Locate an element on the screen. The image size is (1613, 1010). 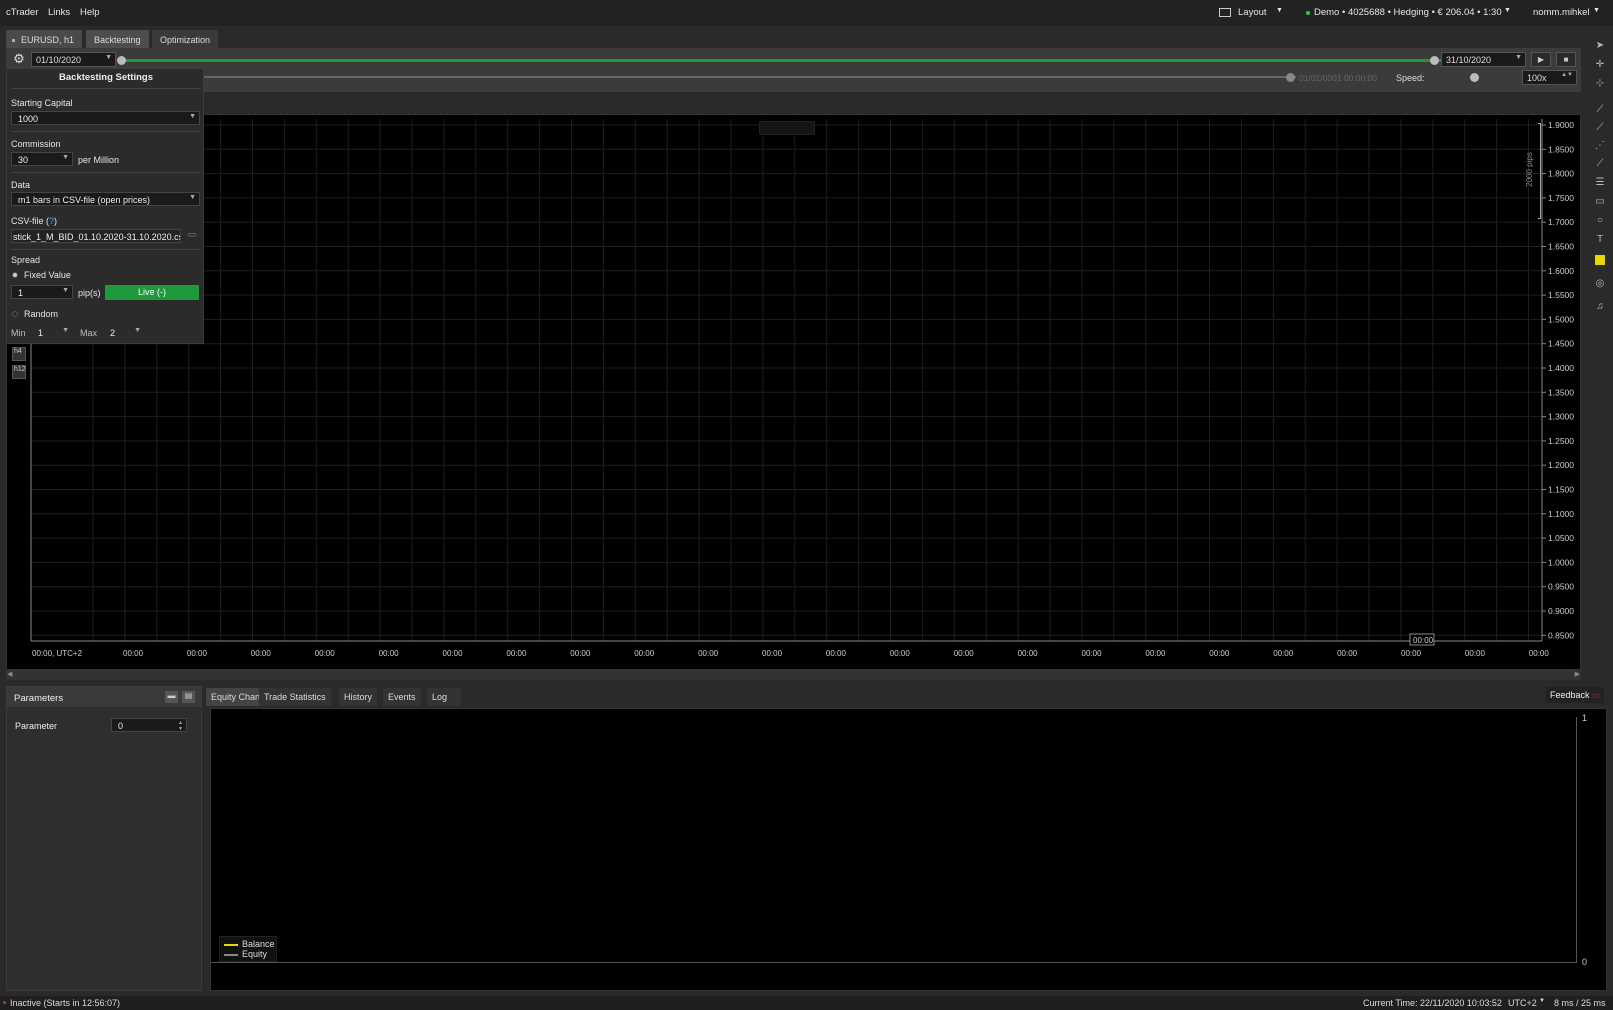
crosshair-icon: ✛ is located at coordinates (1600, 65).